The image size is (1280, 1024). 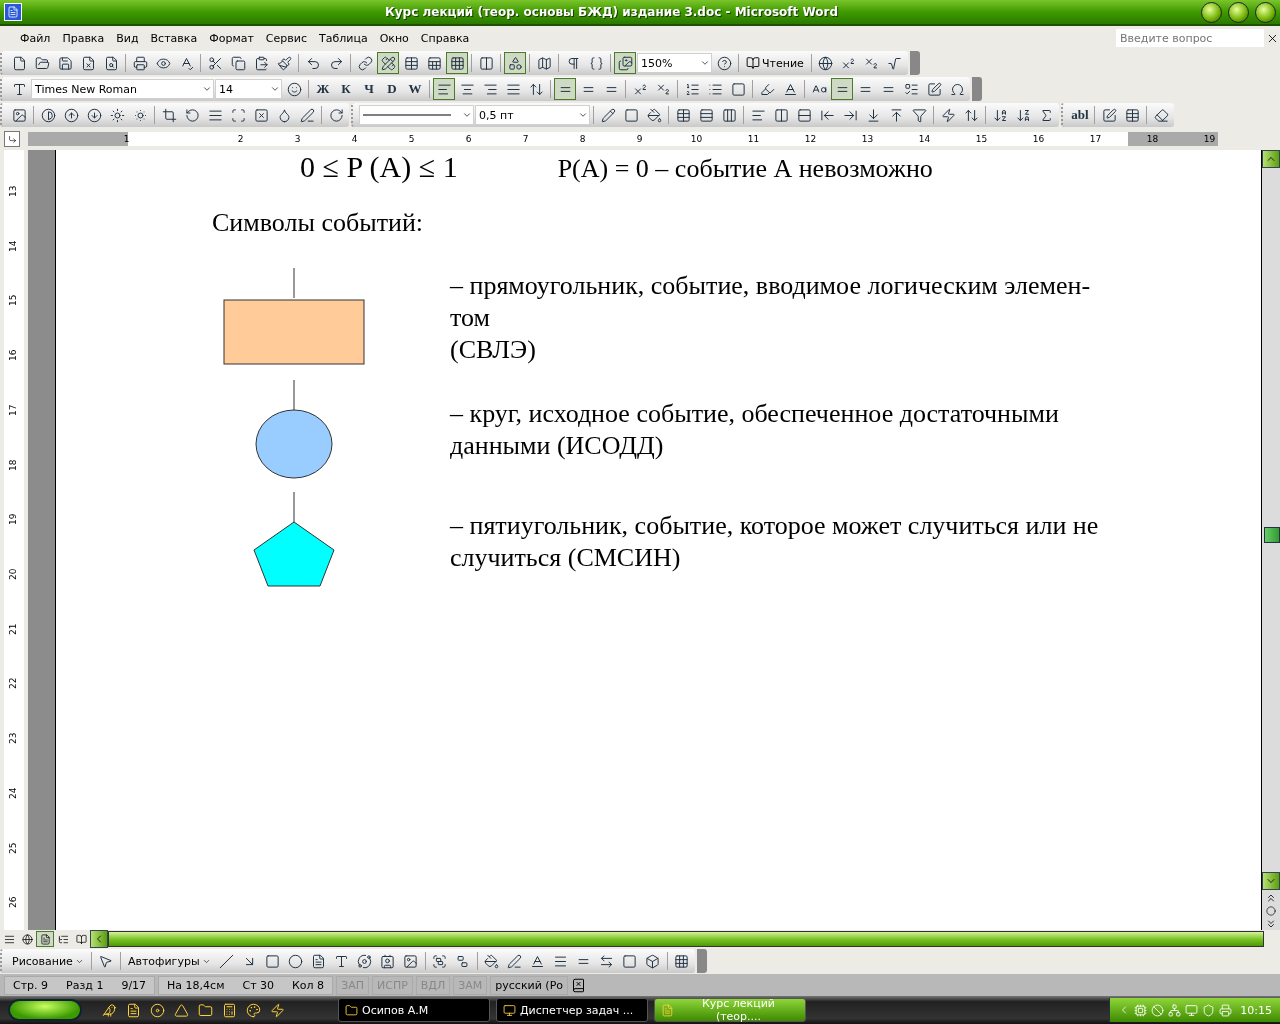 I want to click on help-search-field: Введите вопрос, so click(x=1190, y=38).